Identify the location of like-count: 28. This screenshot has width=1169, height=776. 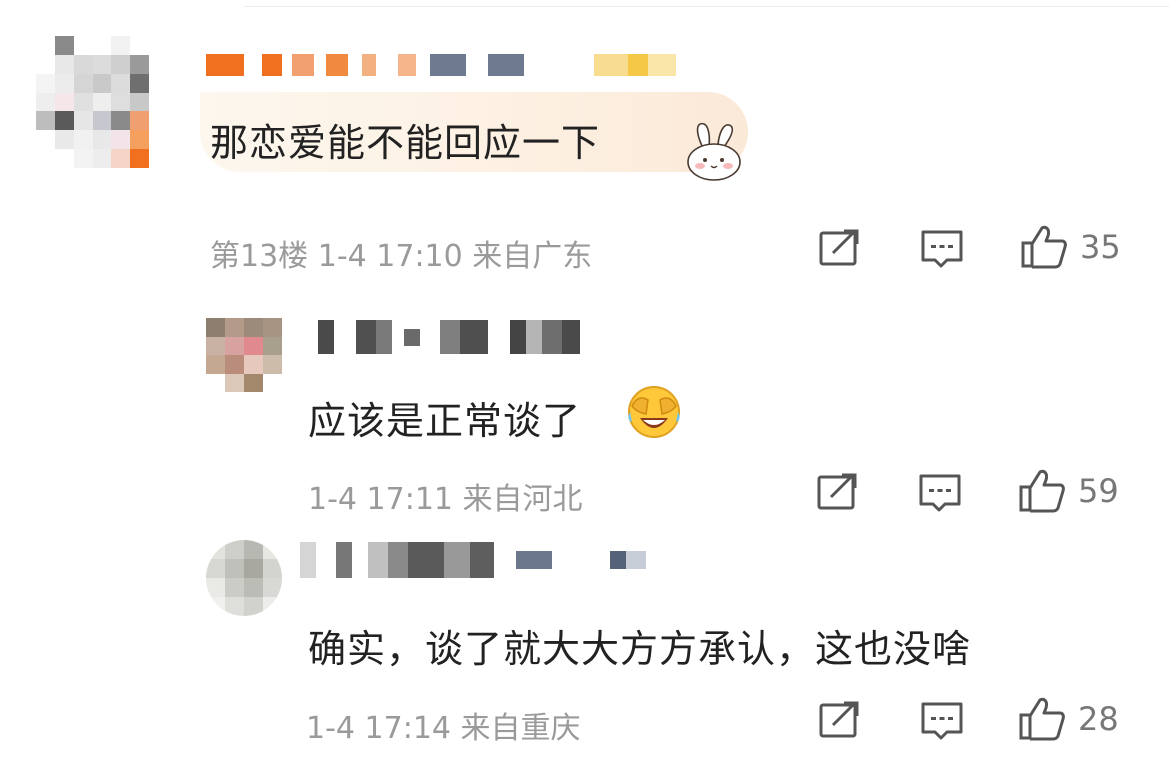
(1098, 719).